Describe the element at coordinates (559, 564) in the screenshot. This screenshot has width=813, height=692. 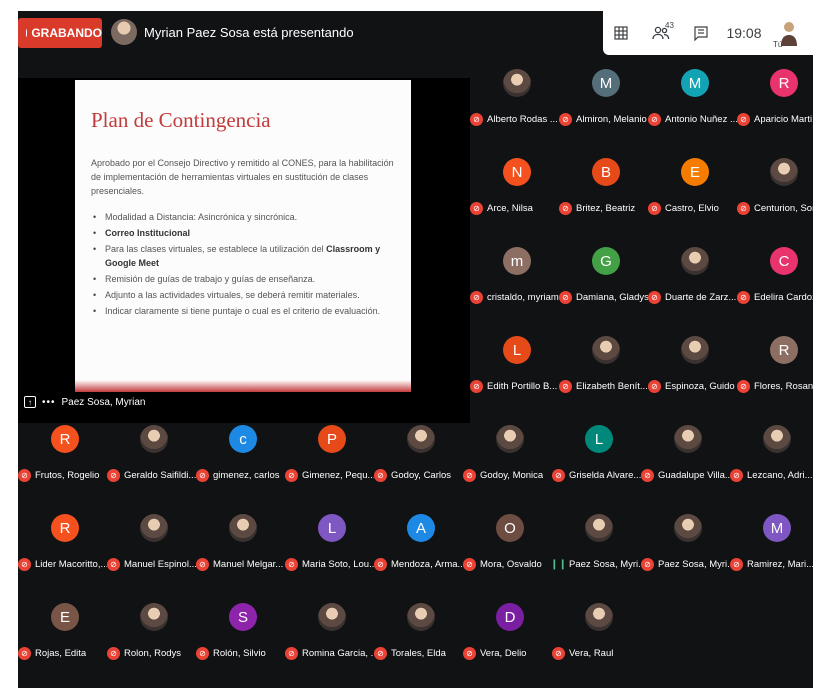
I see `speaking-icon: ❙❙` at that location.